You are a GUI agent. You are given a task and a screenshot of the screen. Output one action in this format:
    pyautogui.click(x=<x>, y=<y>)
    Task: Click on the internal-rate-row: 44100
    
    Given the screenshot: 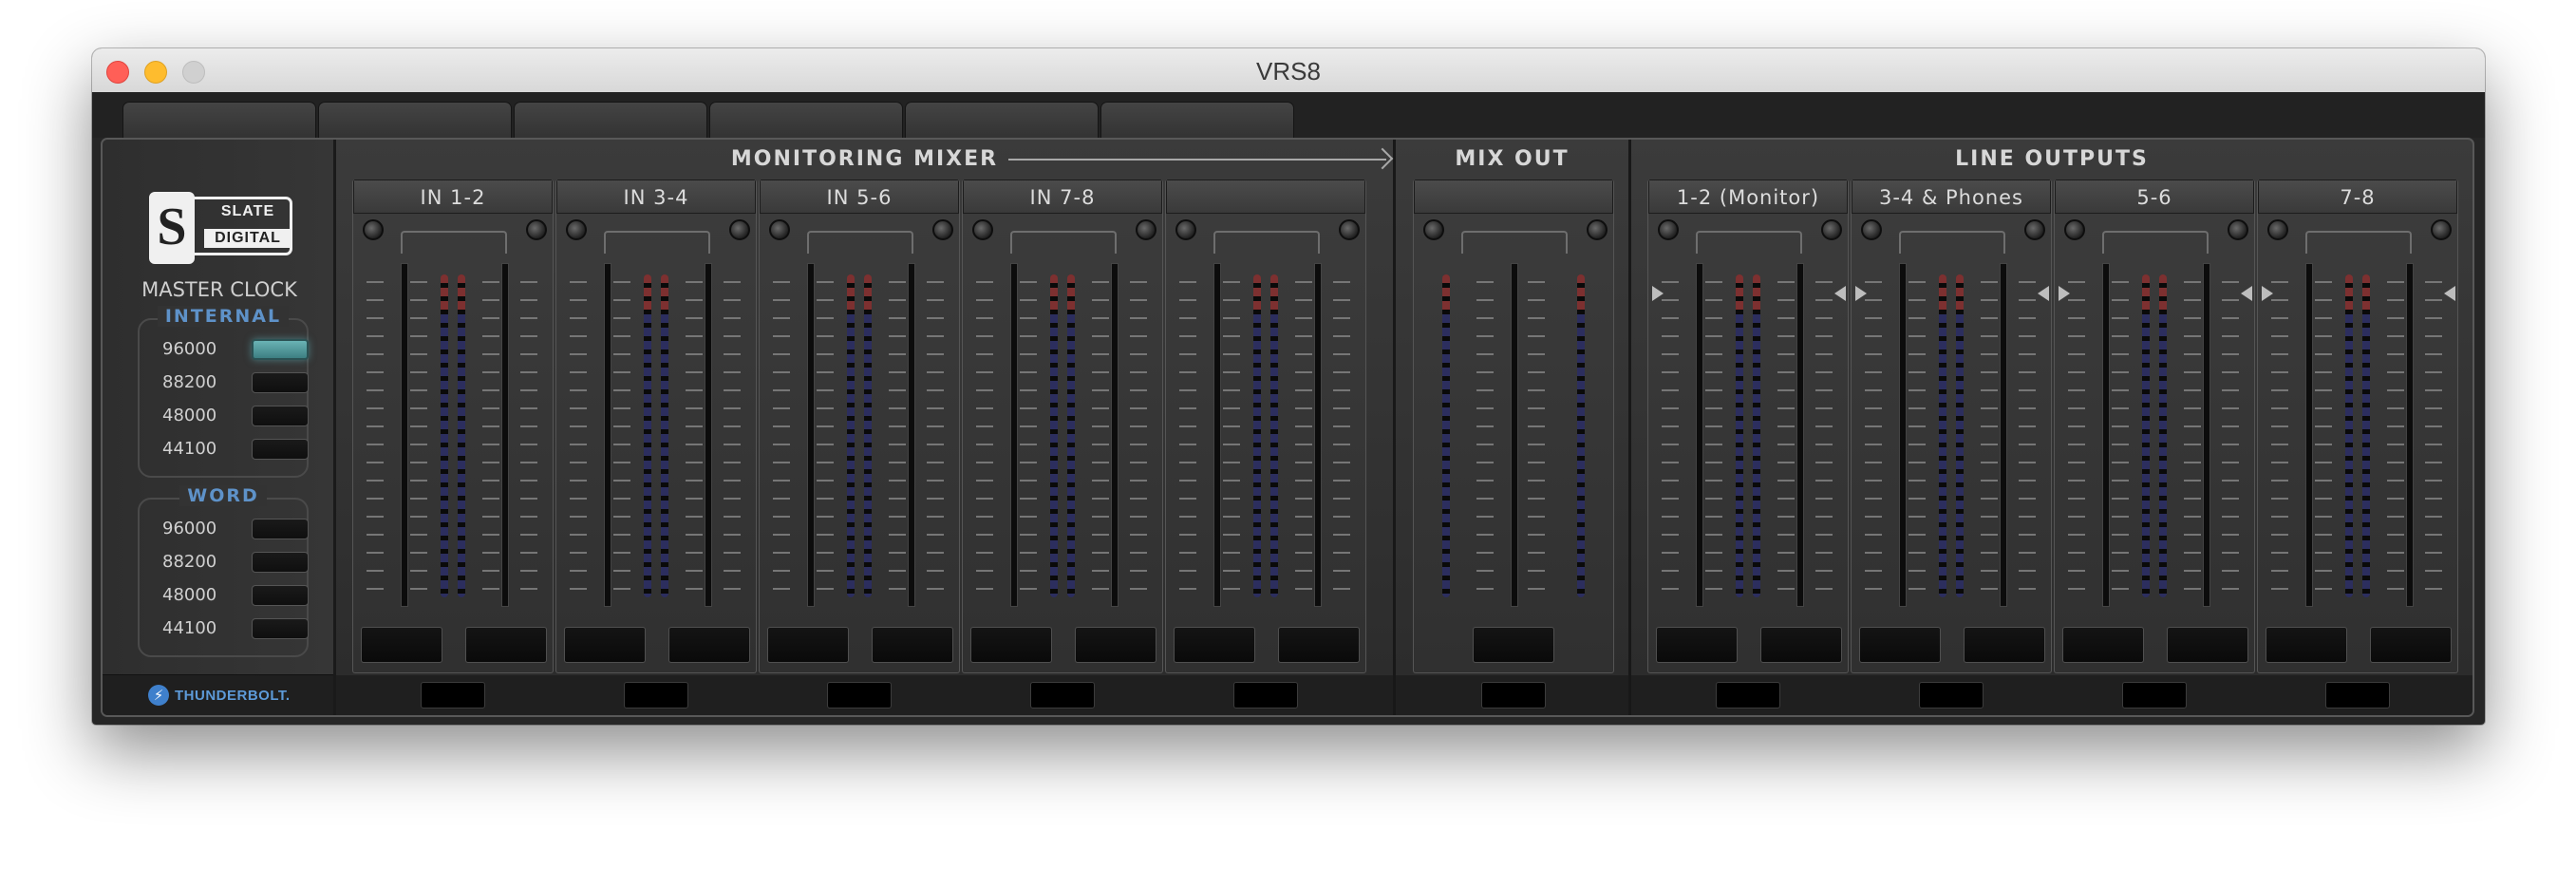 What is the action you would take?
    pyautogui.click(x=234, y=449)
    